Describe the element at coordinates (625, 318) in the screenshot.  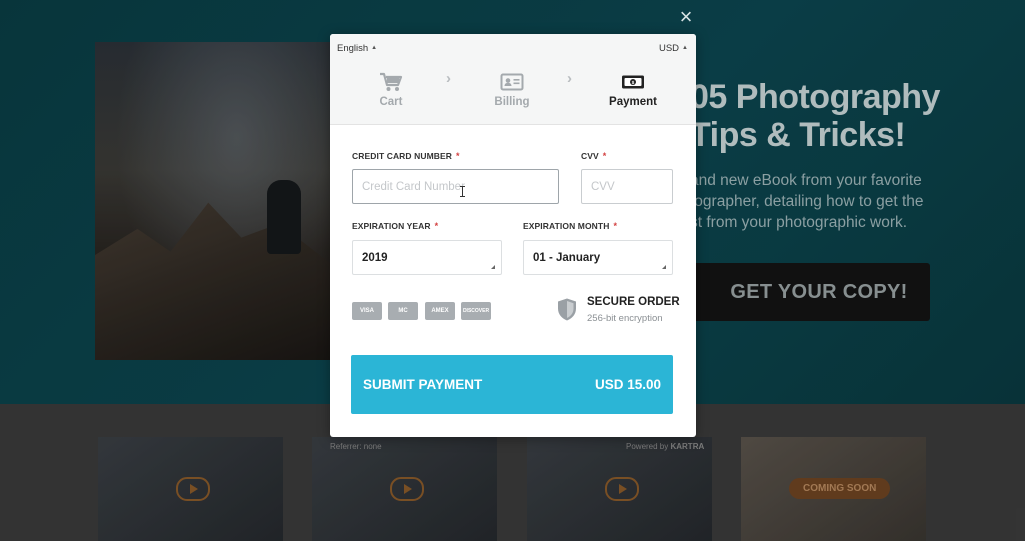
I see `secure-order-subtitle: 256-bit encryption` at that location.